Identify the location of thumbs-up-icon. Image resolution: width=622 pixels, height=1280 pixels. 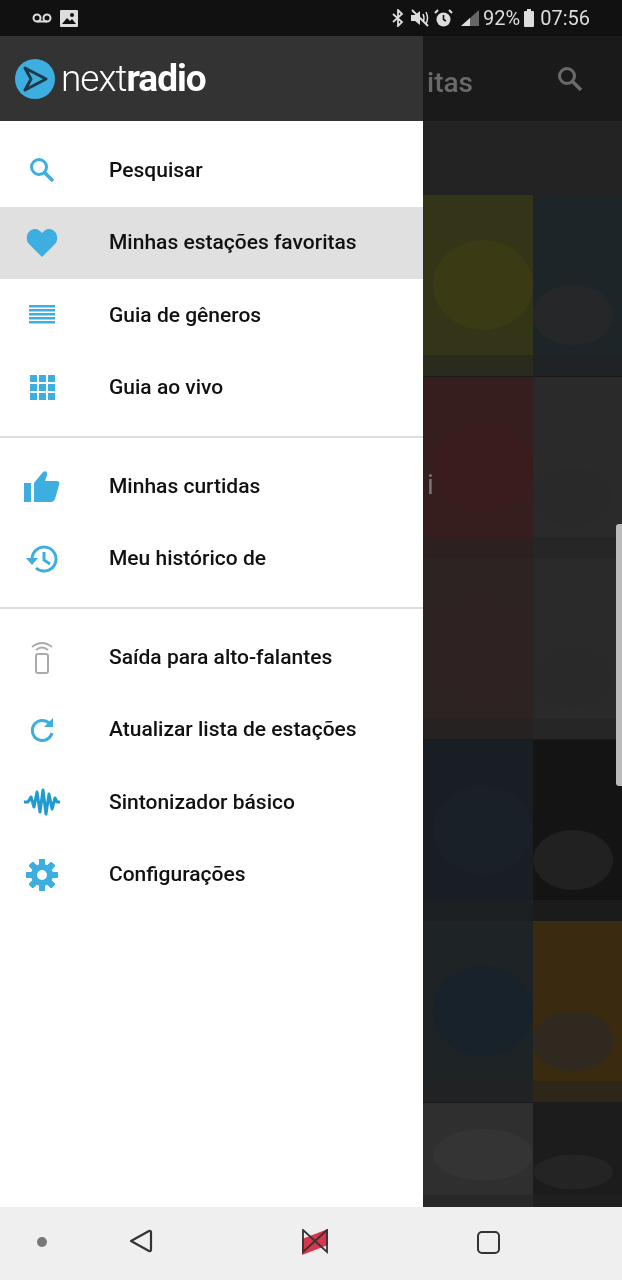
(42, 486).